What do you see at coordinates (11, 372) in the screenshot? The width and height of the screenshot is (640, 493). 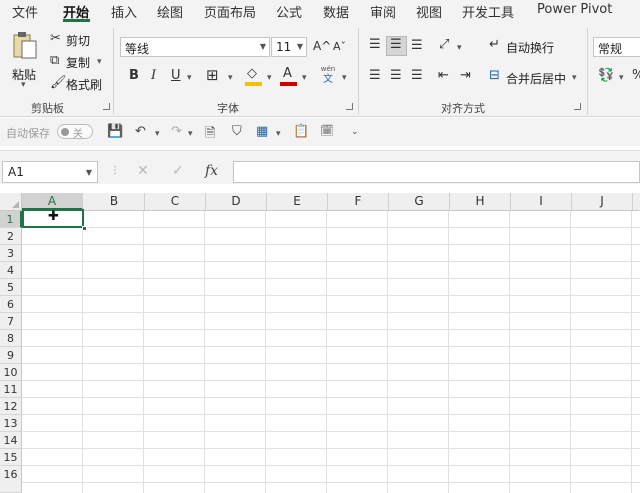 I see `row-header-10: 10` at bounding box center [11, 372].